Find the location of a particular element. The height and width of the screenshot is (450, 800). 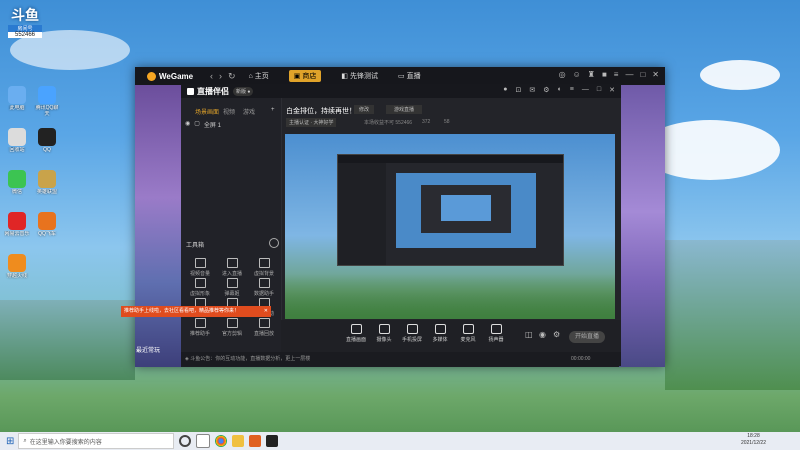

stream-app-titlebar: 直播伴侣 新版 ● ● ⊡ ✉ ⚙ ◐ ≡ — □ ✕ is located at coordinates (401, 91).